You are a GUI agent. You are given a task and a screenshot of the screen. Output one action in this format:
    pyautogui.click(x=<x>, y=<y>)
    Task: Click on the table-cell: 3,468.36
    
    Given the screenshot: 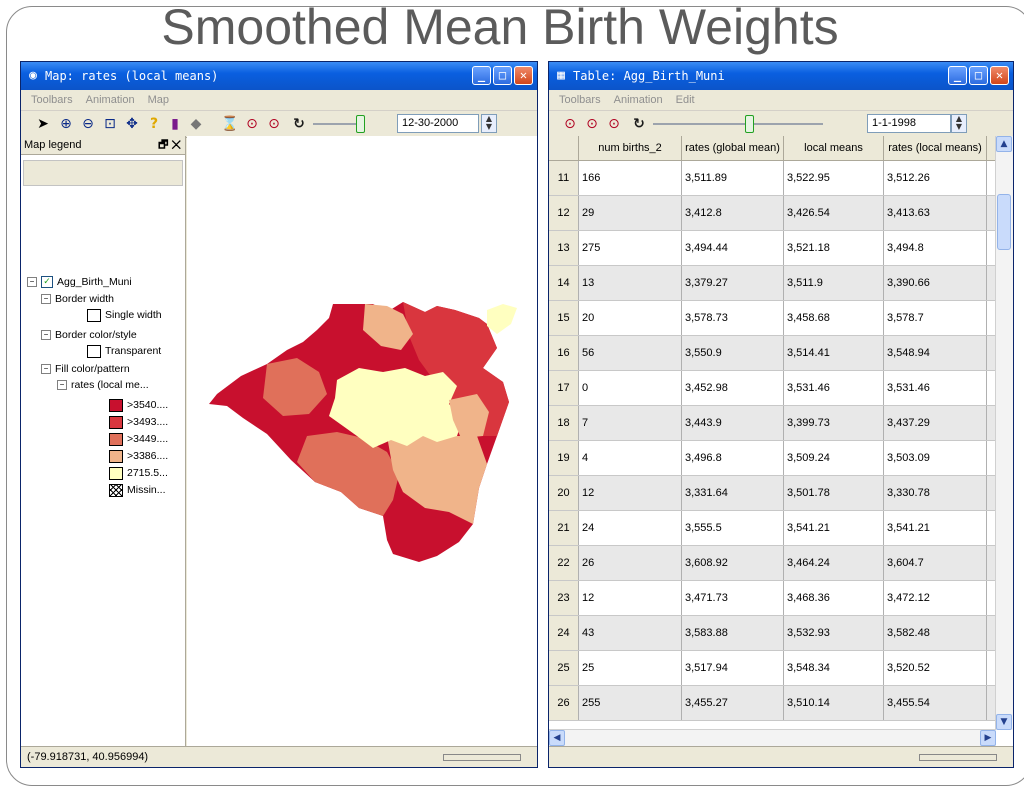 What is the action you would take?
    pyautogui.click(x=834, y=598)
    